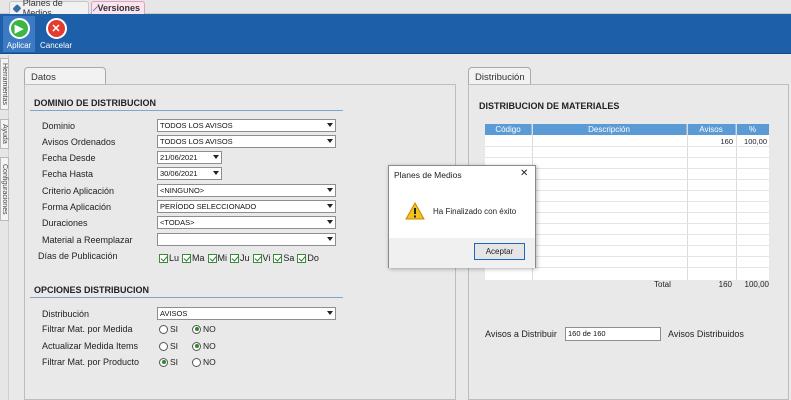 Image resolution: width=791 pixels, height=400 pixels. Describe the element at coordinates (59, 126) in the screenshot. I see `dominio-label: Dominio` at that location.